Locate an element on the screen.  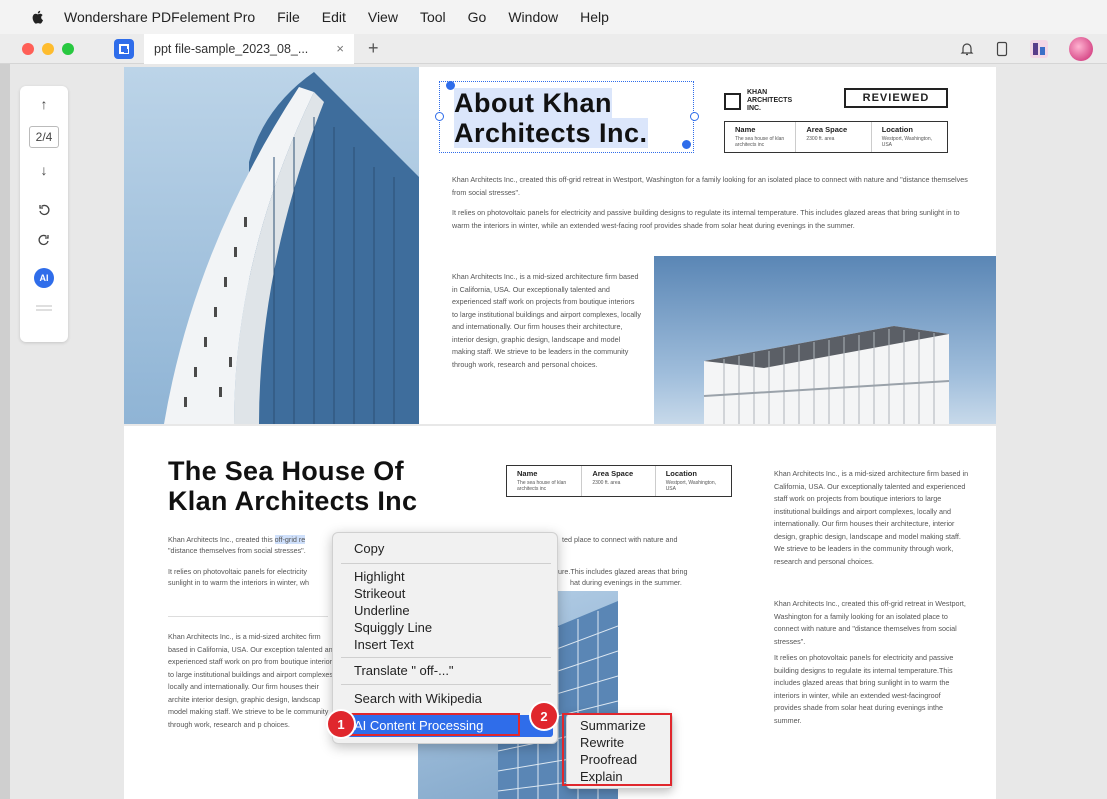
tab-bar: ppt file-sample_2023_08_... × + is located at coordinates (553, 48).